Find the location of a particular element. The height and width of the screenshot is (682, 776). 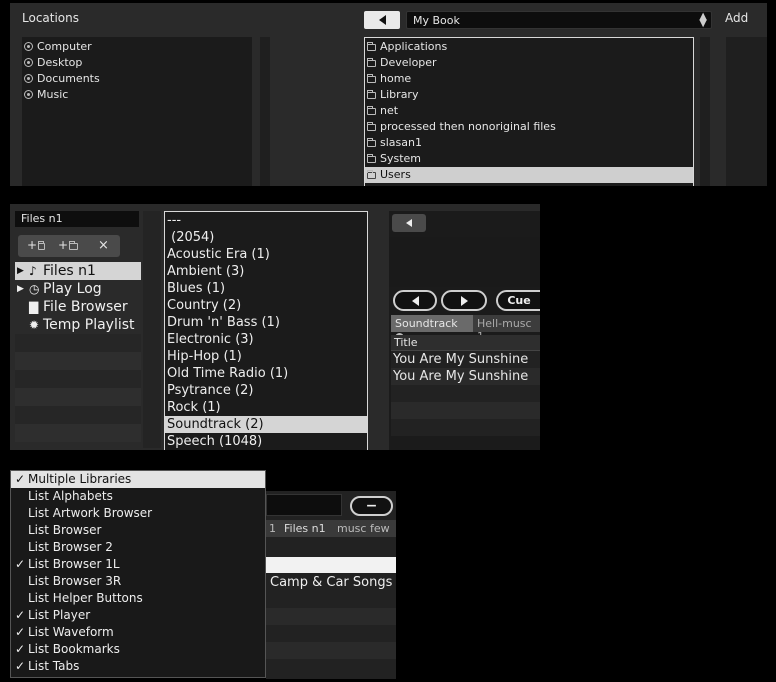

remove-button: × is located at coordinates (103, 245).